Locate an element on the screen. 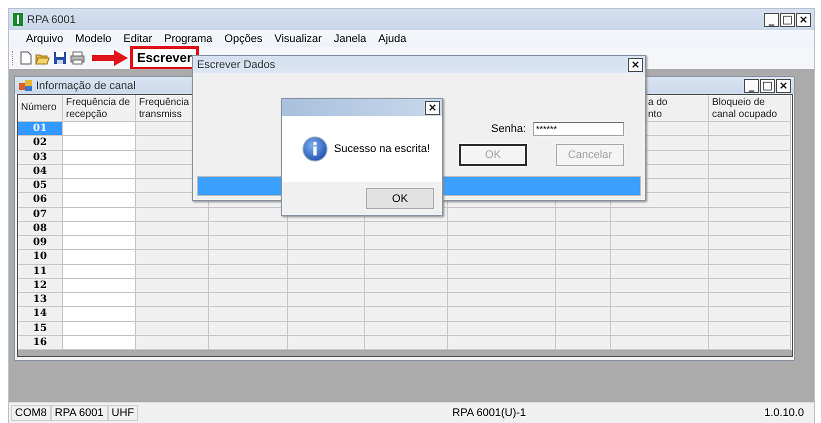 This screenshot has width=821, height=423. menu-item: Ajuda is located at coordinates (392, 38).